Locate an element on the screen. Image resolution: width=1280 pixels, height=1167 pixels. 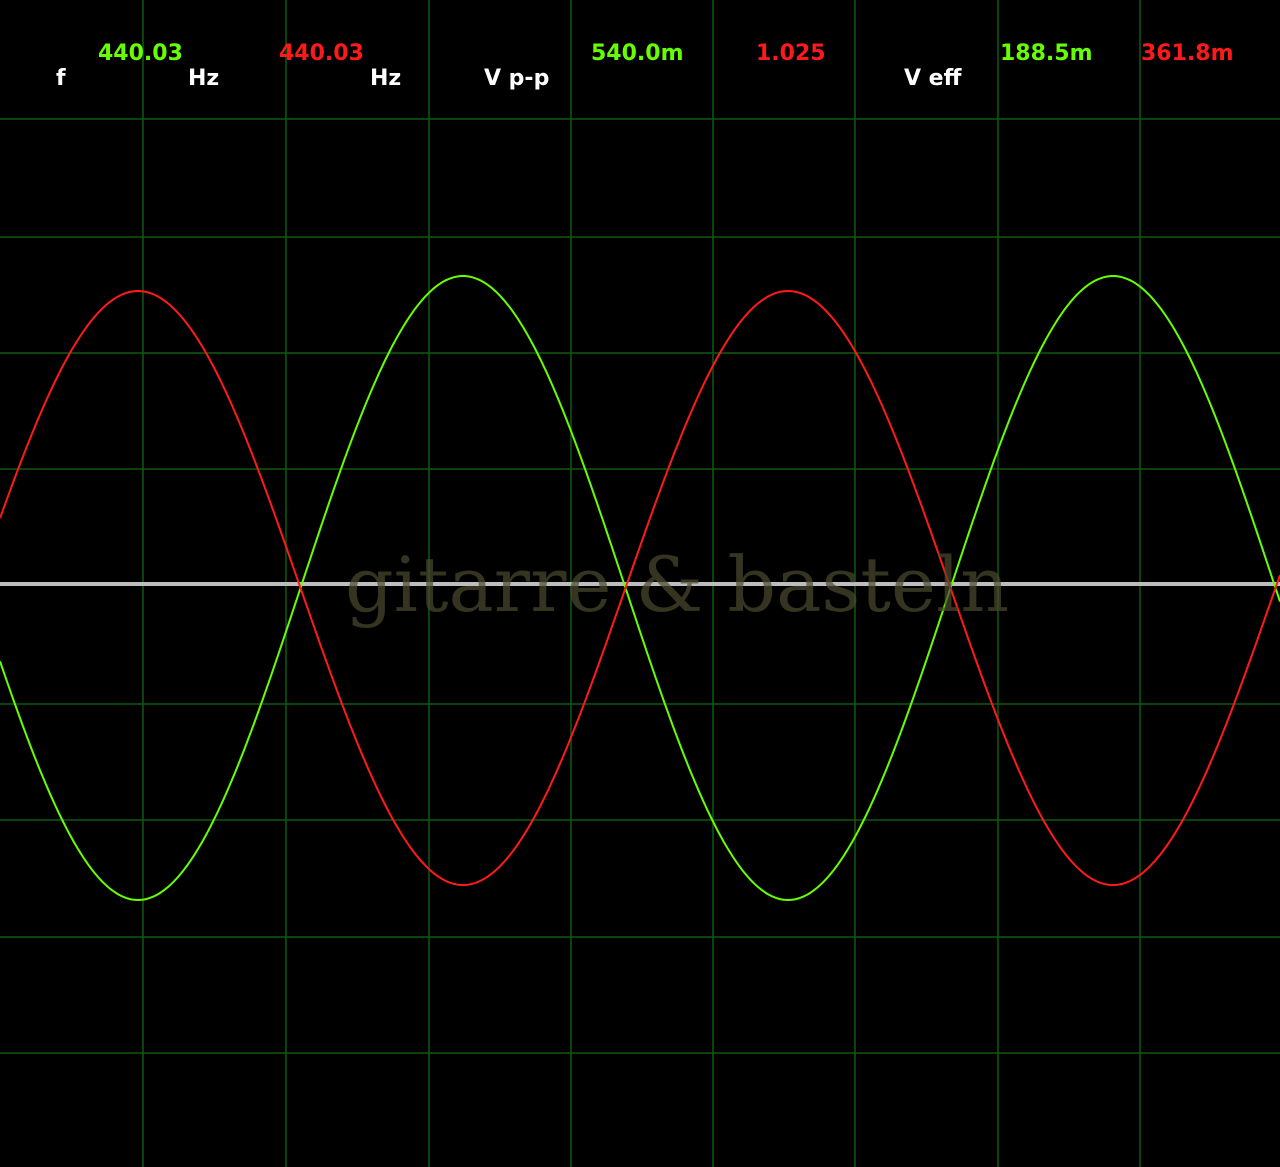
ch2-frequency-unit: Hz is located at coordinates (386, 78).